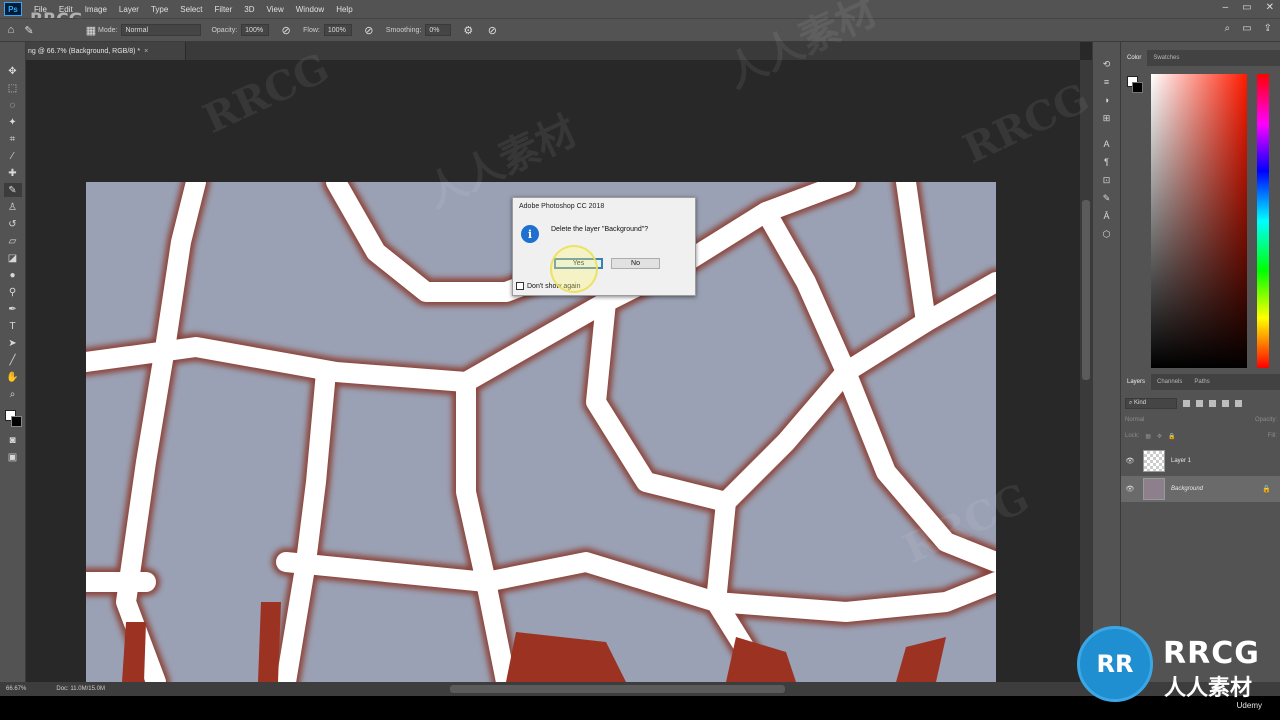 This screenshot has width=1280, height=720. I want to click on eyedropper-tool-icon: ⁄, so click(13, 156).